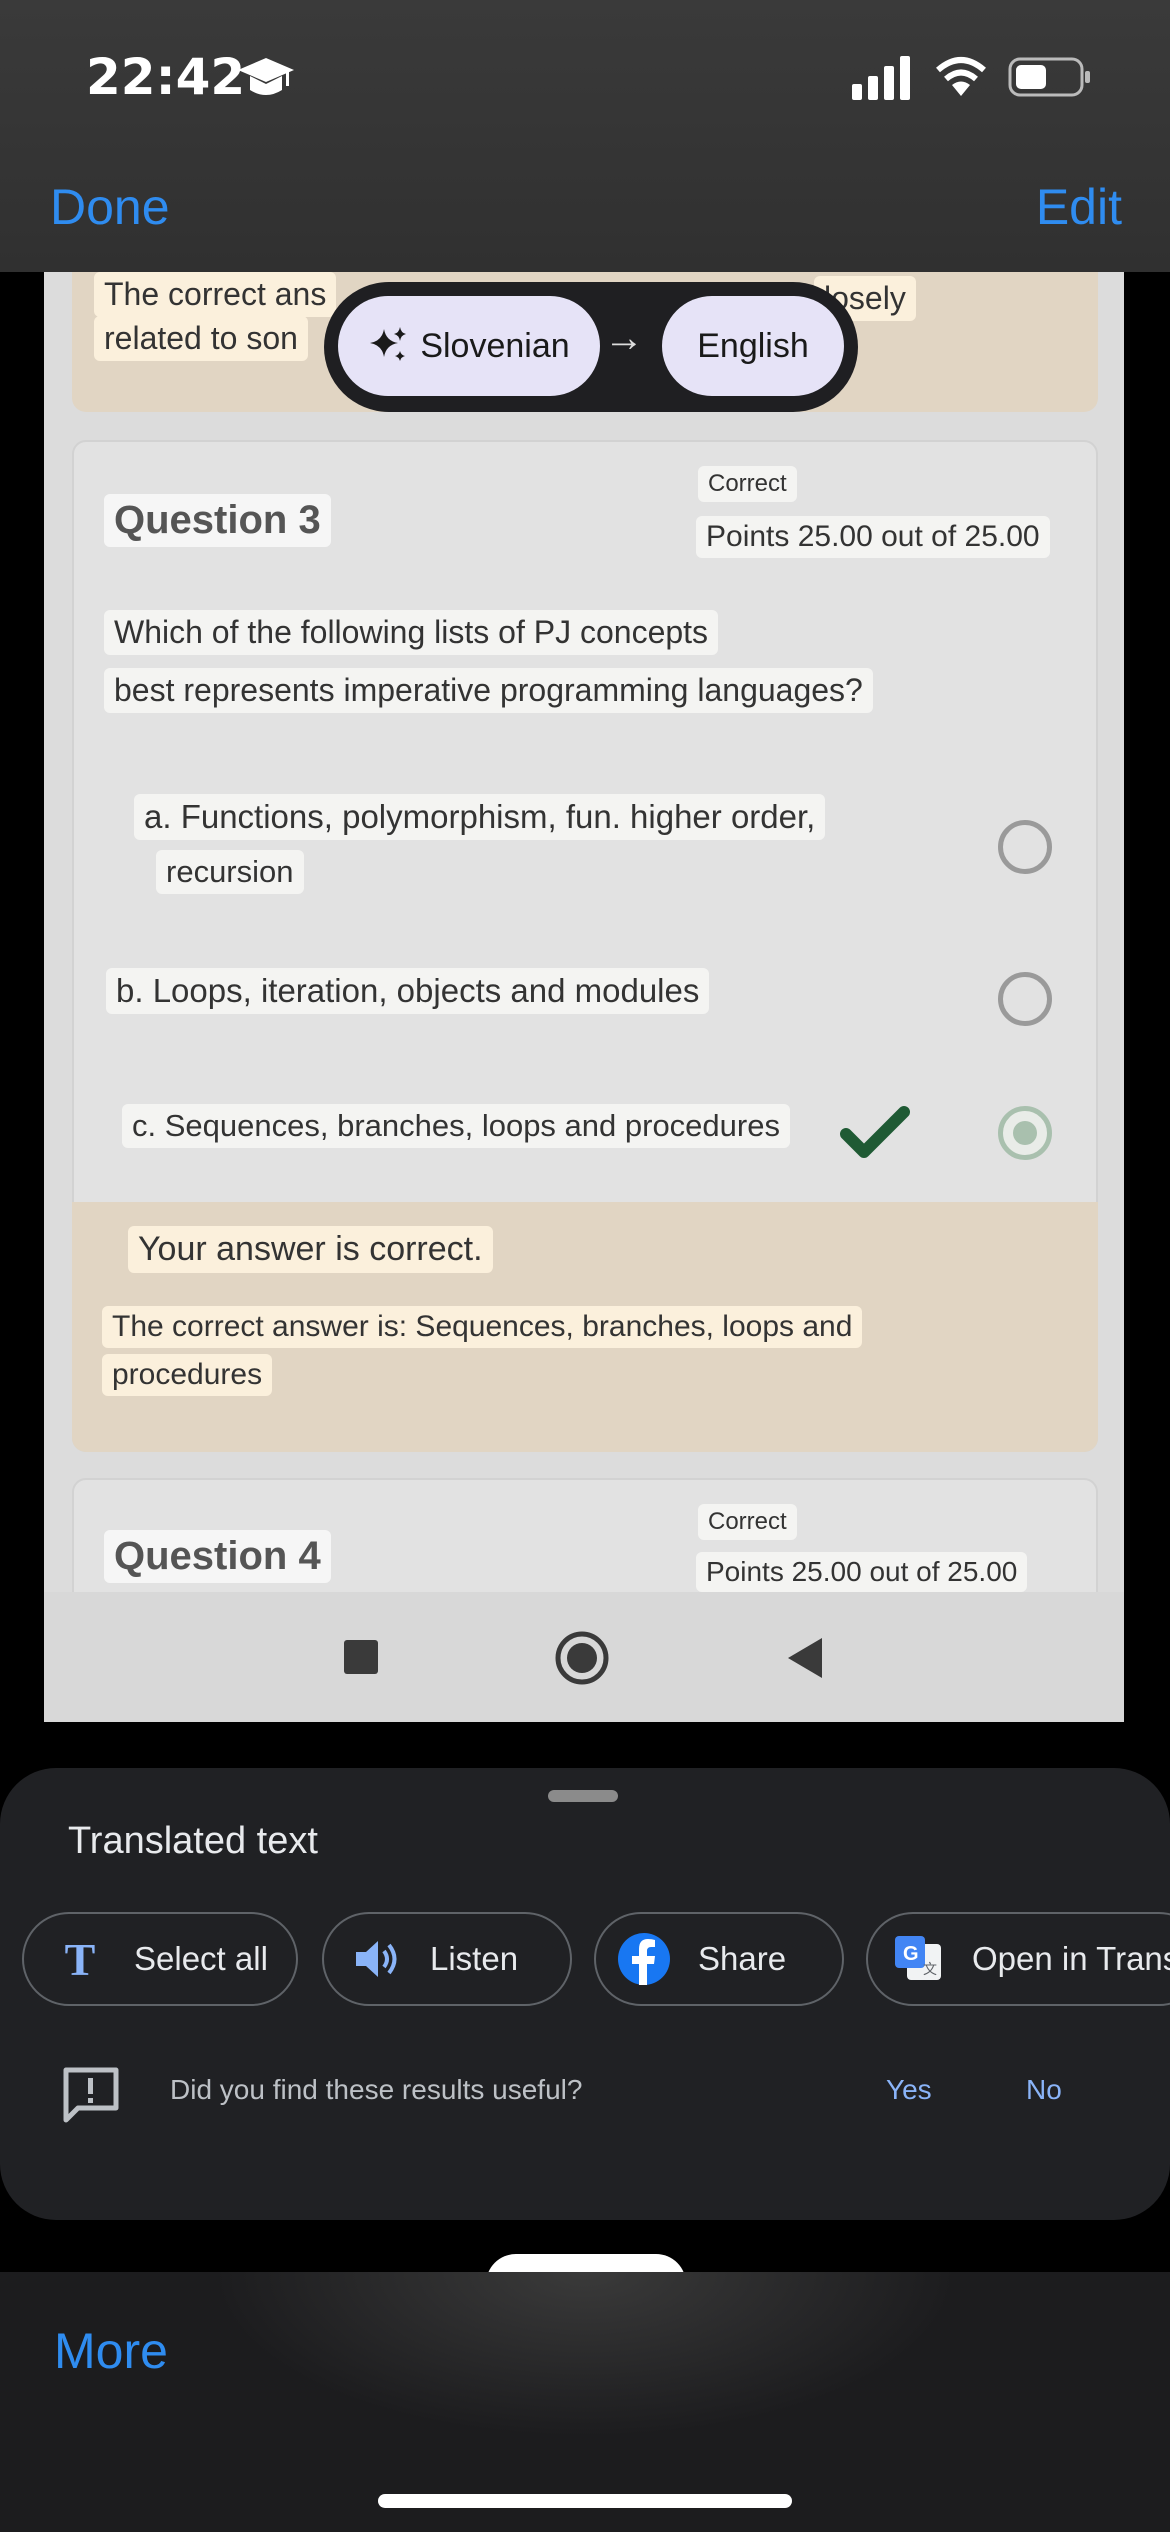 The width and height of the screenshot is (1170, 2532). I want to click on option-c-radio, so click(1025, 1133).